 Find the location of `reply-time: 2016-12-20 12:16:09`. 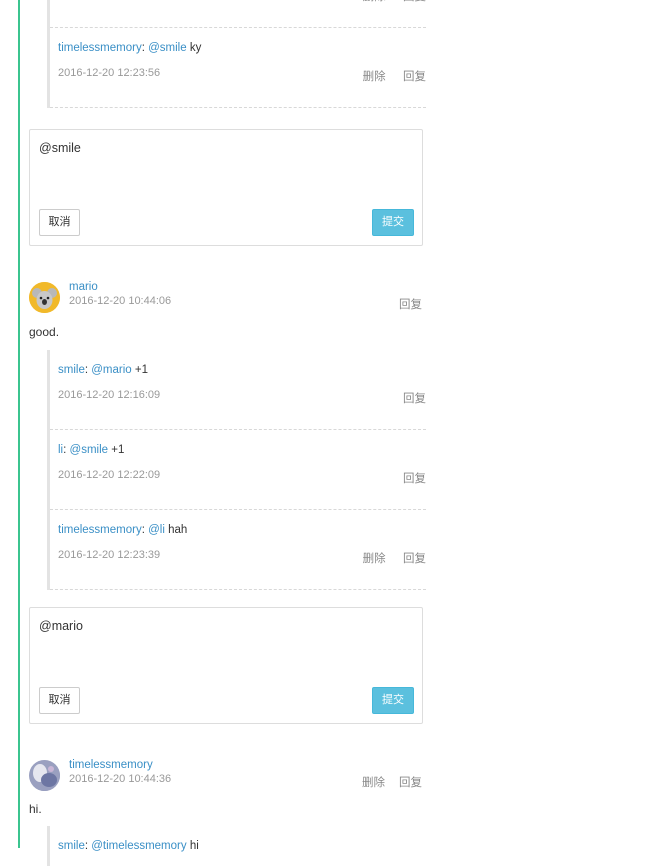

reply-time: 2016-12-20 12:16:09 is located at coordinates (109, 395).